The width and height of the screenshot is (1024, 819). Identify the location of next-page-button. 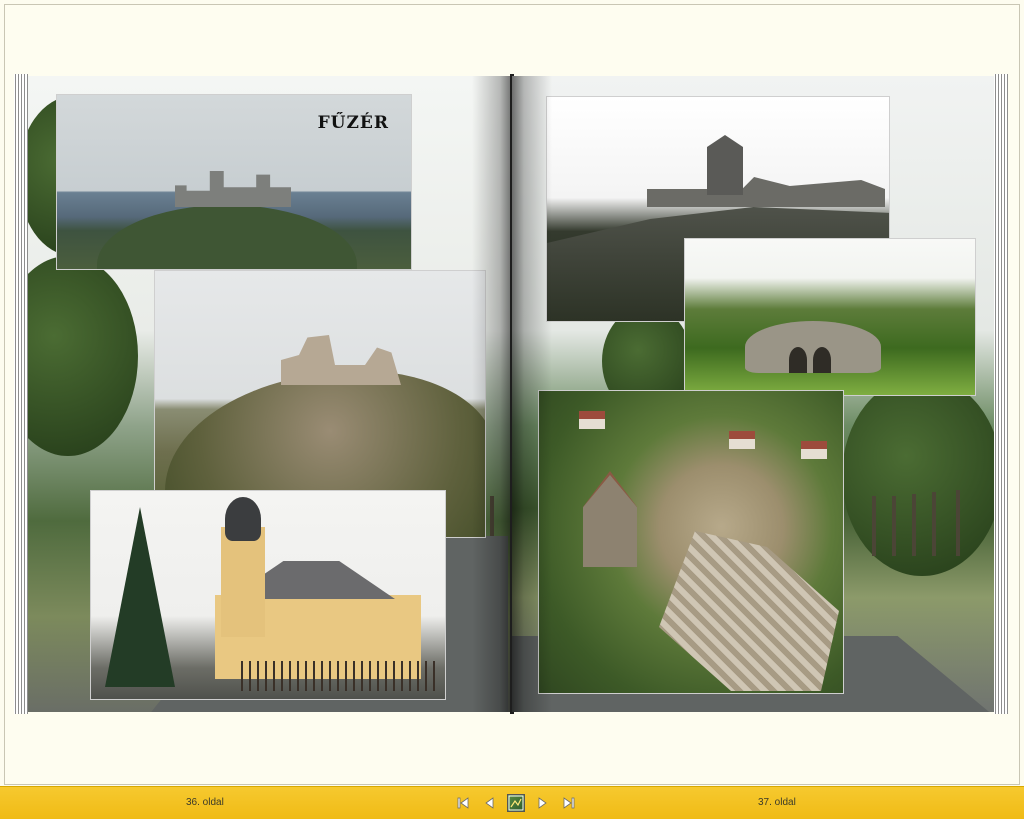
(543, 803).